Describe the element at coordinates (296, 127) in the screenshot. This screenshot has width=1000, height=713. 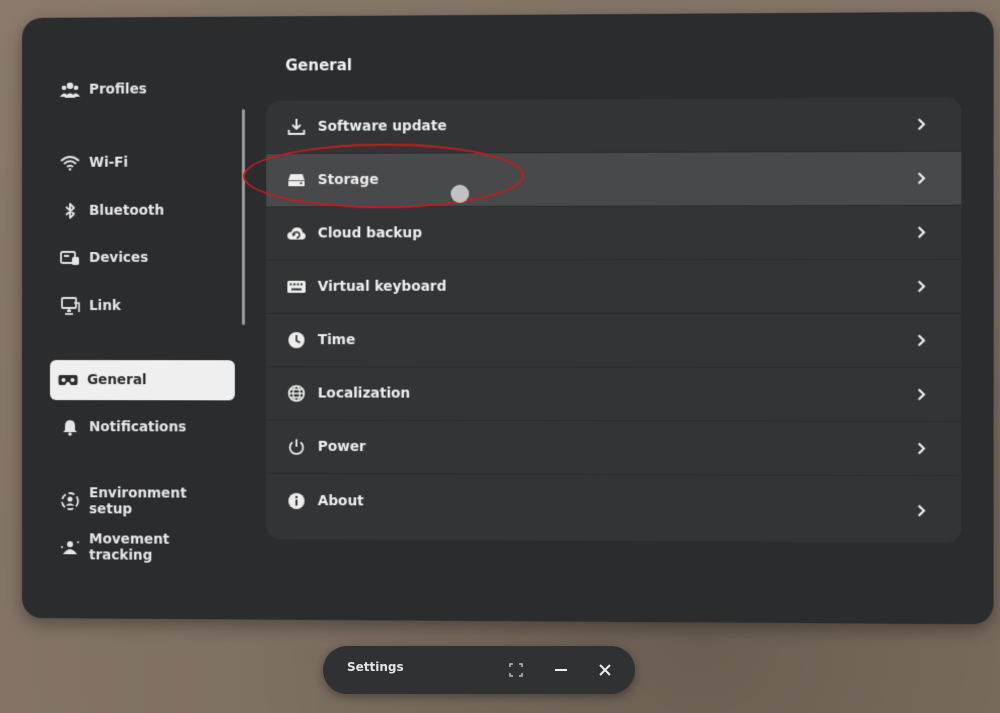
I see `download-icon` at that location.